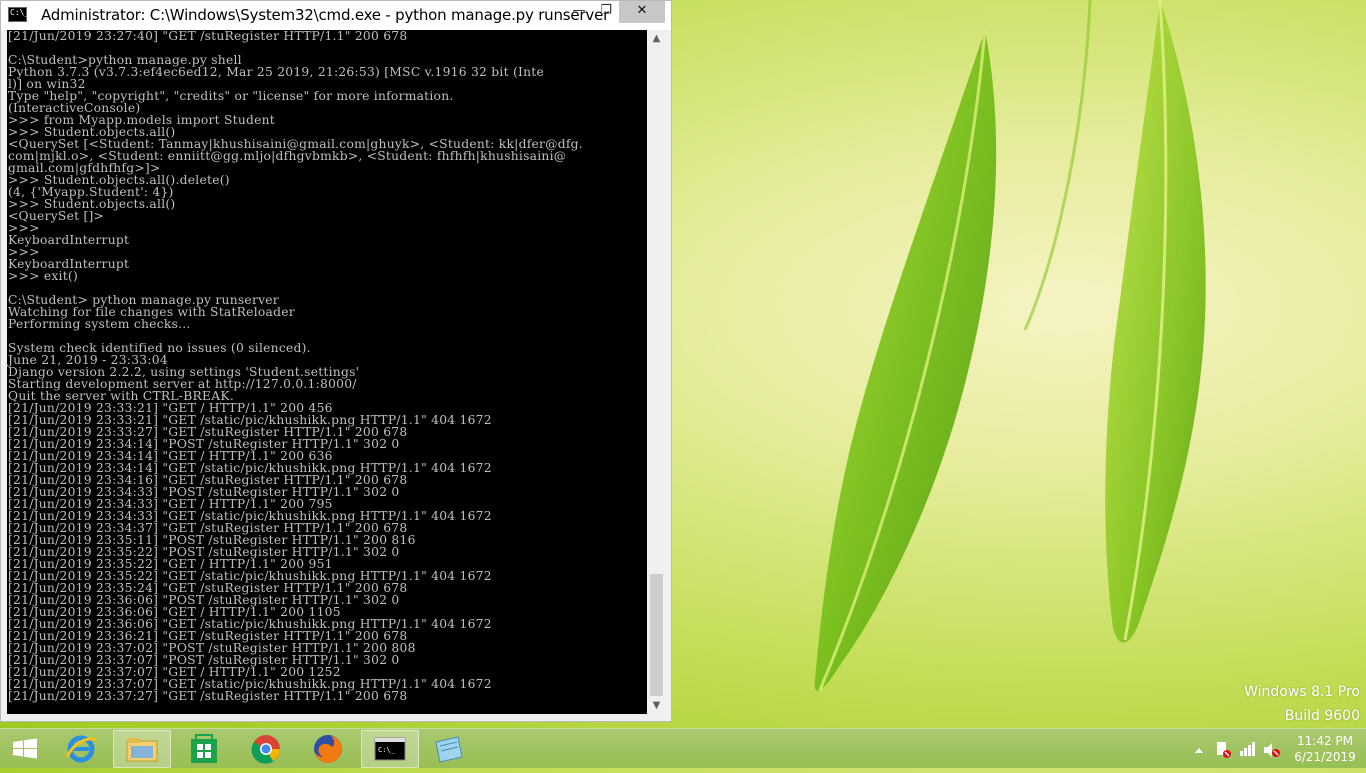 Image resolution: width=1366 pixels, height=773 pixels. What do you see at coordinates (656, 705) in the screenshot?
I see `scroll-down-arrow-icon: ▼` at bounding box center [656, 705].